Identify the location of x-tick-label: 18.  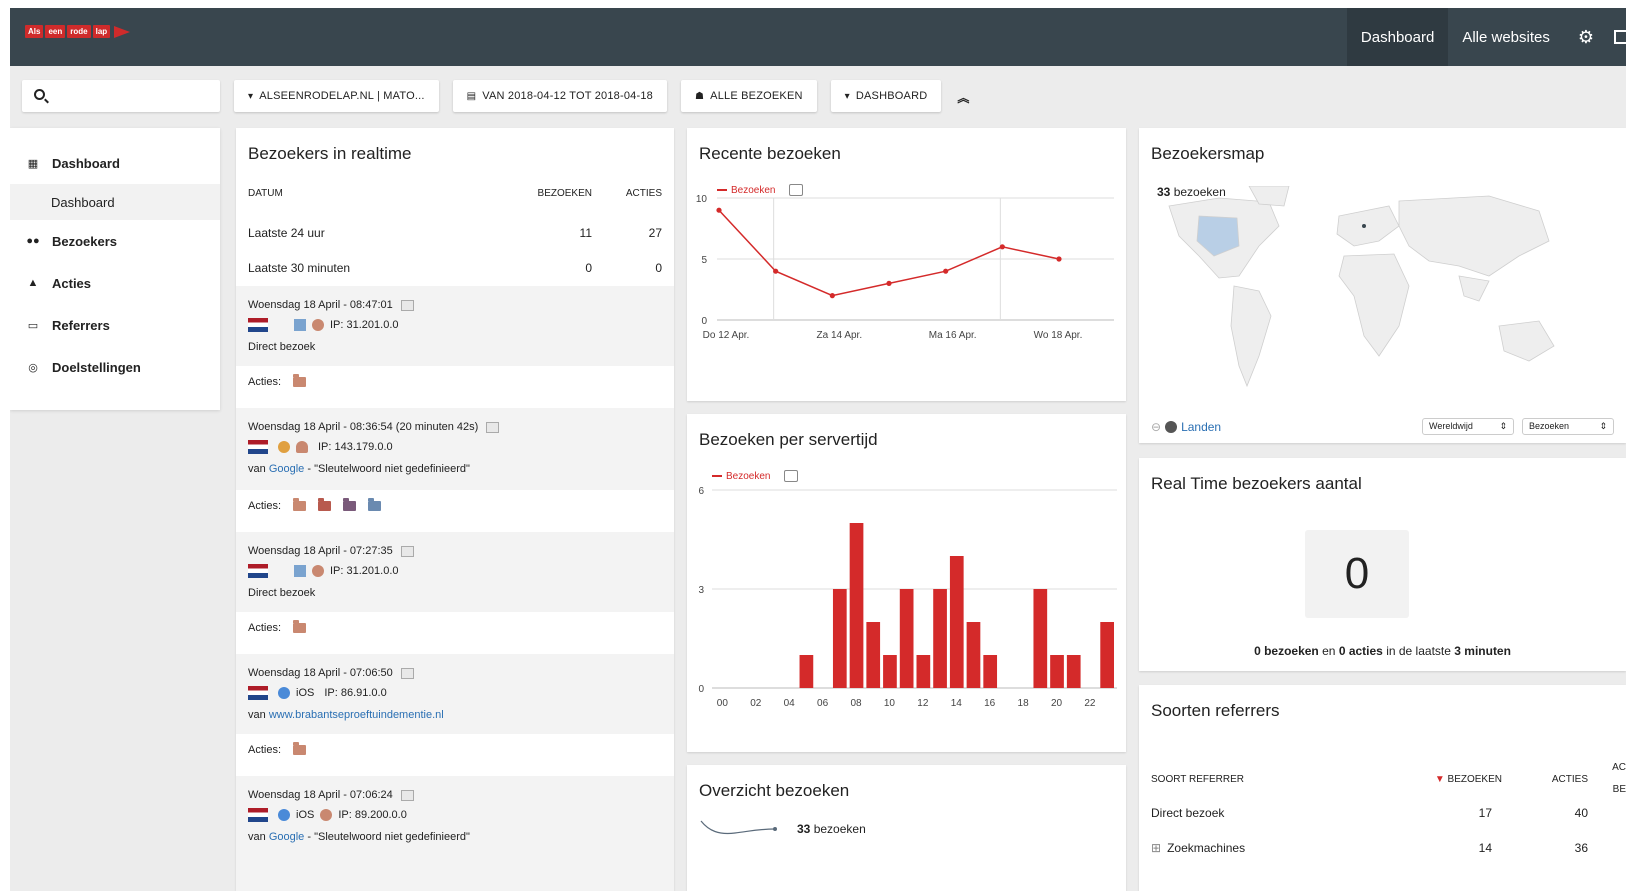
(1024, 703).